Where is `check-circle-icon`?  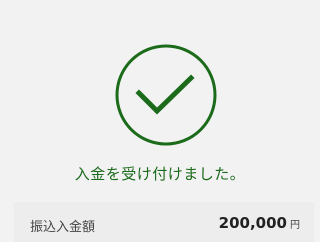 check-circle-icon is located at coordinates (166, 95).